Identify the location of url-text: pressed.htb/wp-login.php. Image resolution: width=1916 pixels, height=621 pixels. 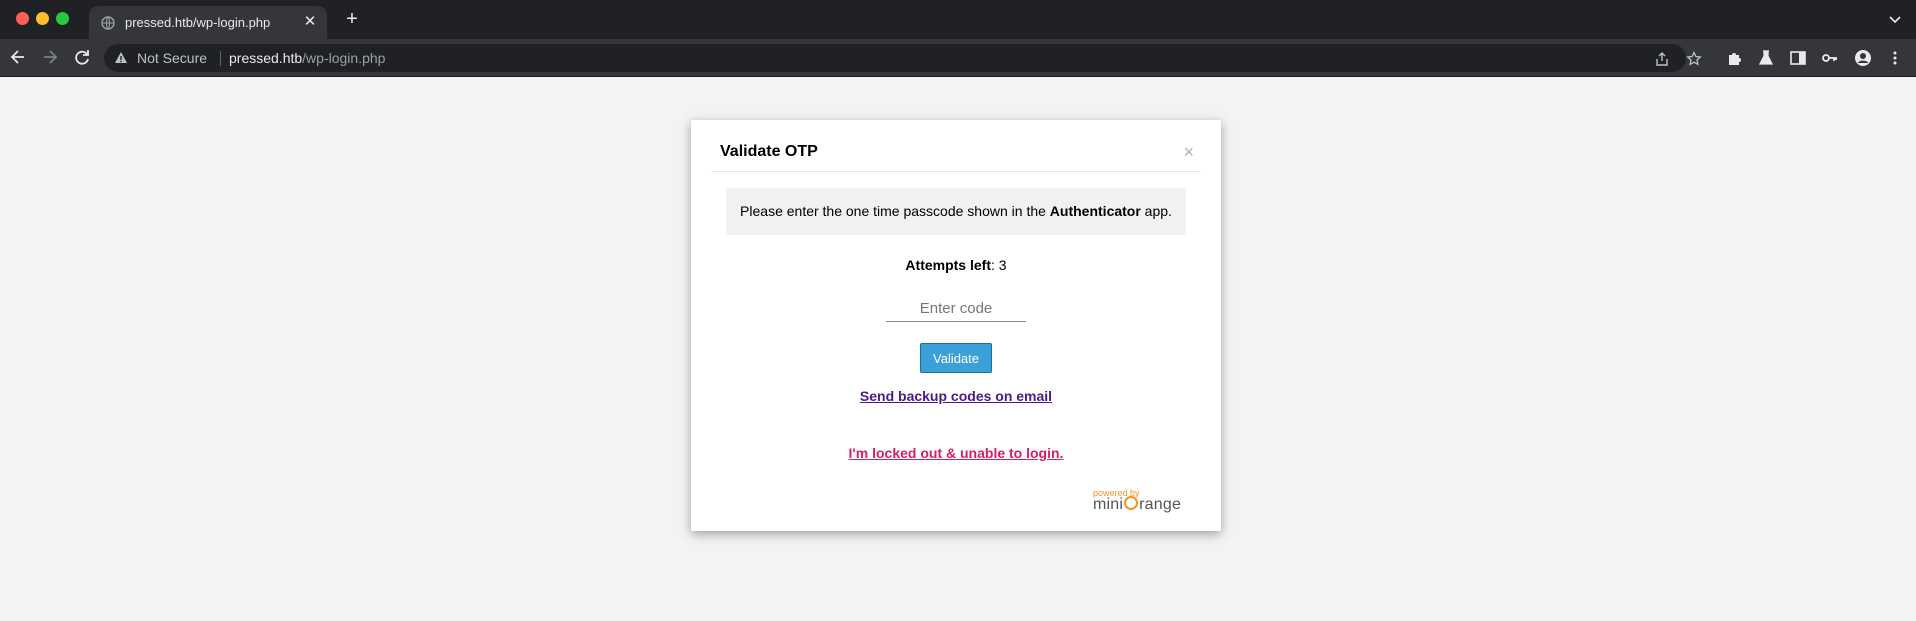
(307, 58).